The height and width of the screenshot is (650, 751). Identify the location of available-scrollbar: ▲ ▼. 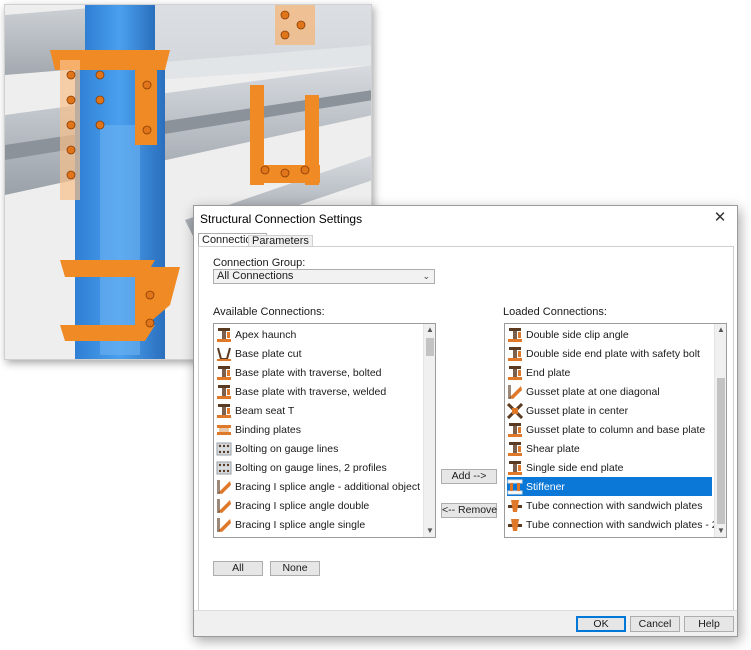
(429, 430).